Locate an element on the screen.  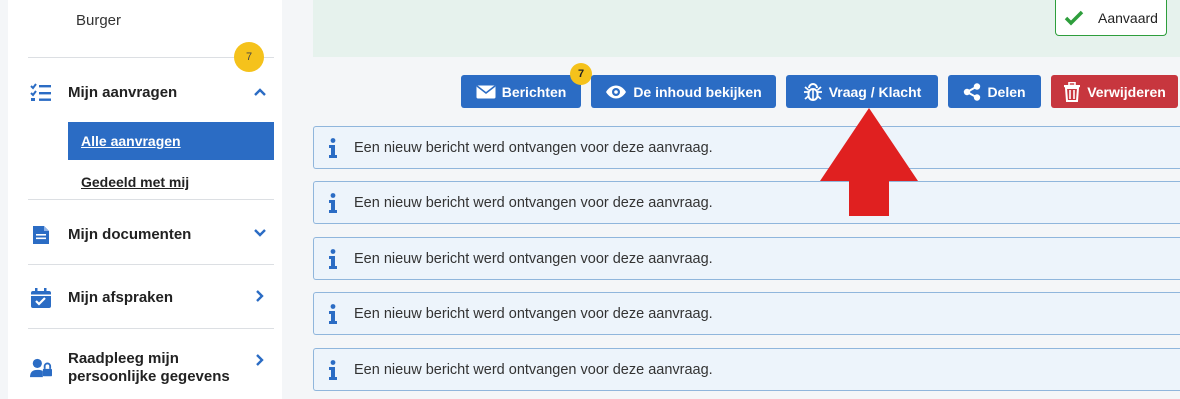
label-line-2: persoonlijke gegevens is located at coordinates (149, 376).